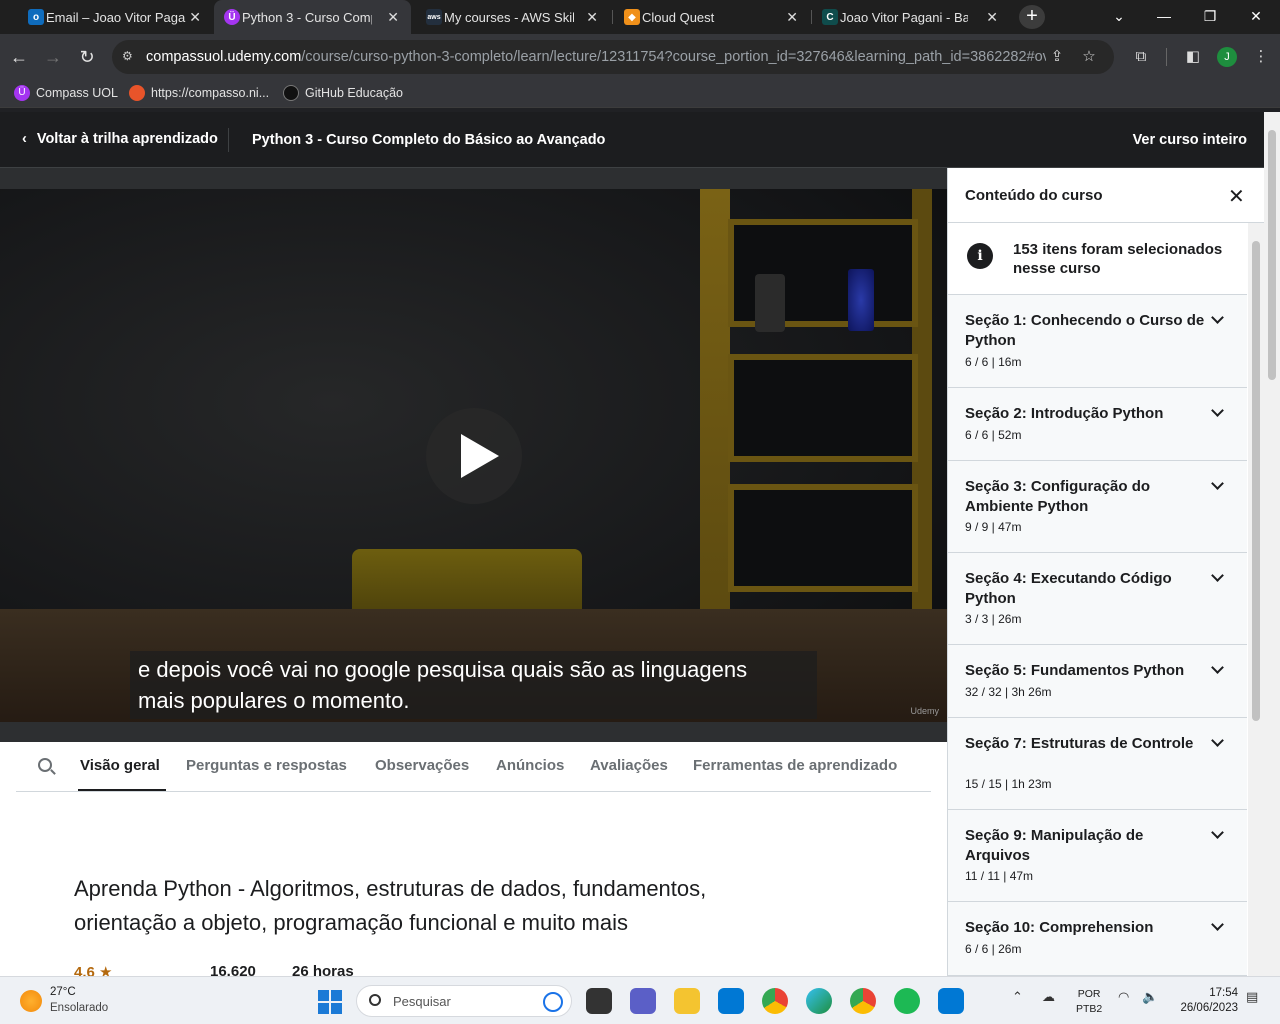 Image resolution: width=1280 pixels, height=1024 pixels. I want to click on volume-icon: 🔈, so click(1150, 997).